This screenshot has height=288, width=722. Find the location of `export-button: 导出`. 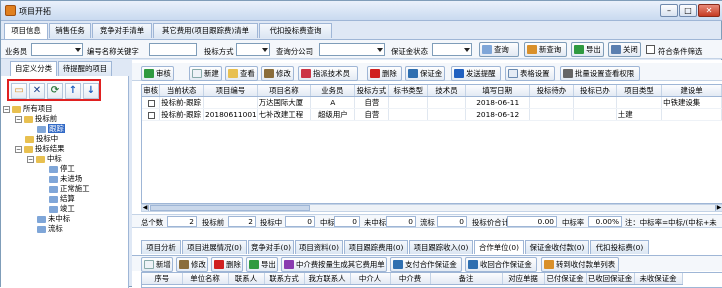

export-button: 导出 is located at coordinates (587, 49).